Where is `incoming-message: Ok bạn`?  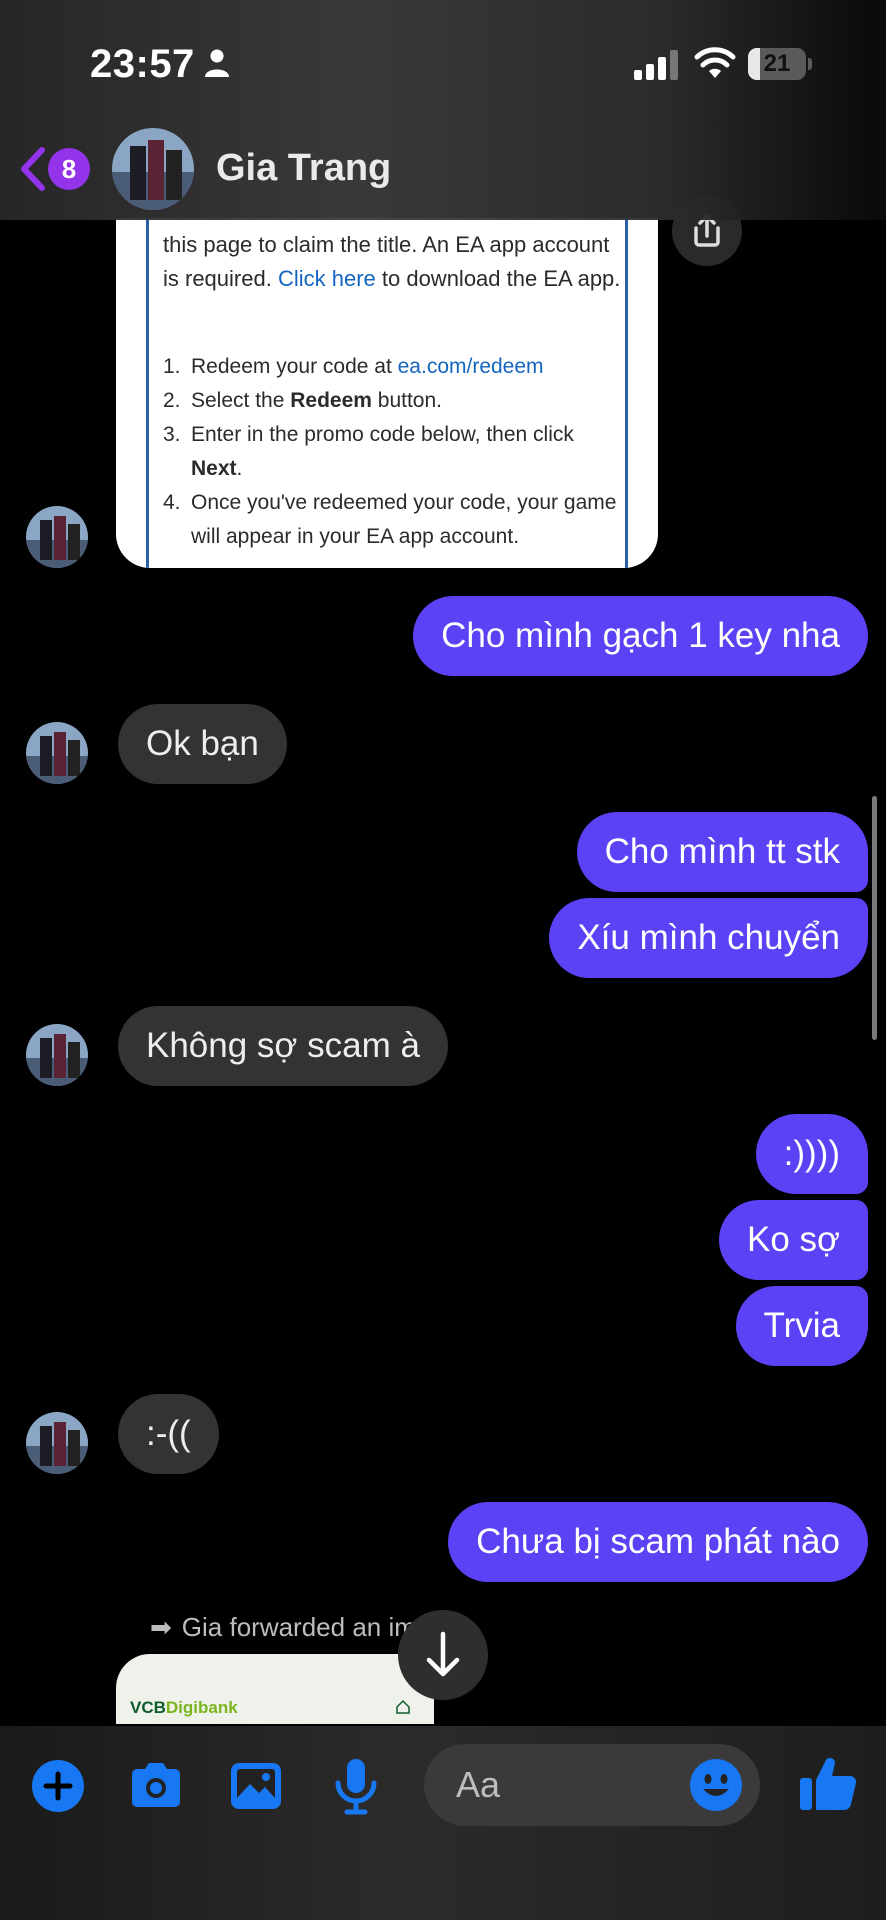
incoming-message: Ok bạn is located at coordinates (202, 744).